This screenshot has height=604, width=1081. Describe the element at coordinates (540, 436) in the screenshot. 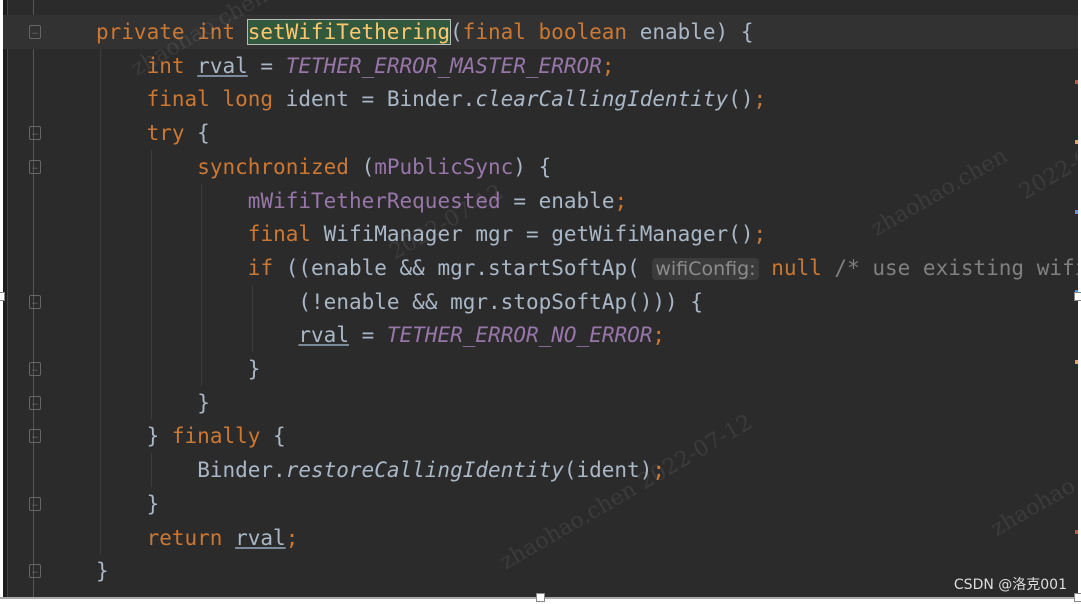

I see `code-line: } finally {` at that location.